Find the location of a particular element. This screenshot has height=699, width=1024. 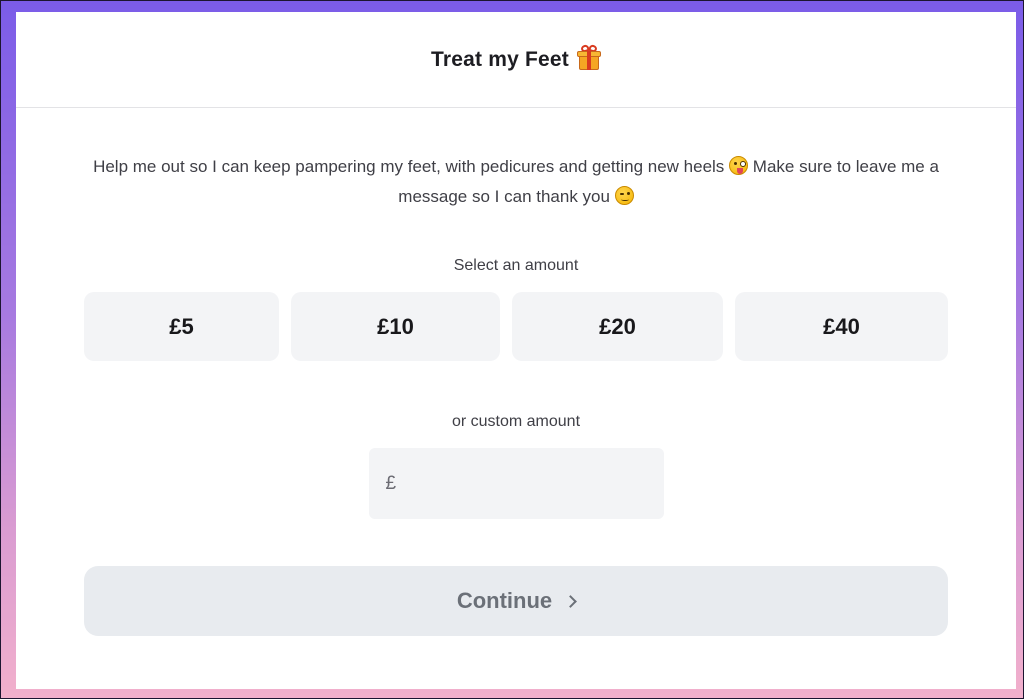

continue-button: Continue is located at coordinates (516, 601).